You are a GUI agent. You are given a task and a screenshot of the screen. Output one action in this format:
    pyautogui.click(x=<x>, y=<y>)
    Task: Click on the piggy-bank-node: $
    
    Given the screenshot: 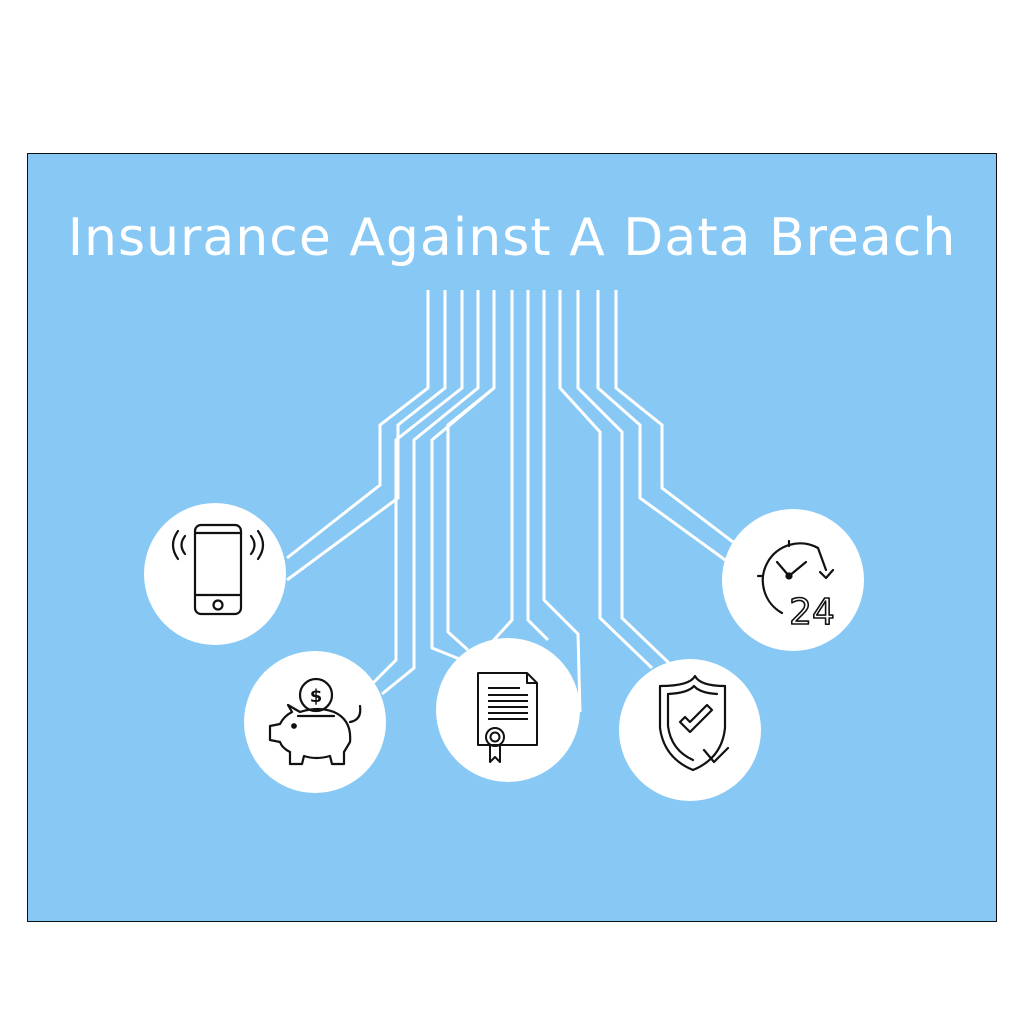 What is the action you would take?
    pyautogui.click(x=315, y=722)
    